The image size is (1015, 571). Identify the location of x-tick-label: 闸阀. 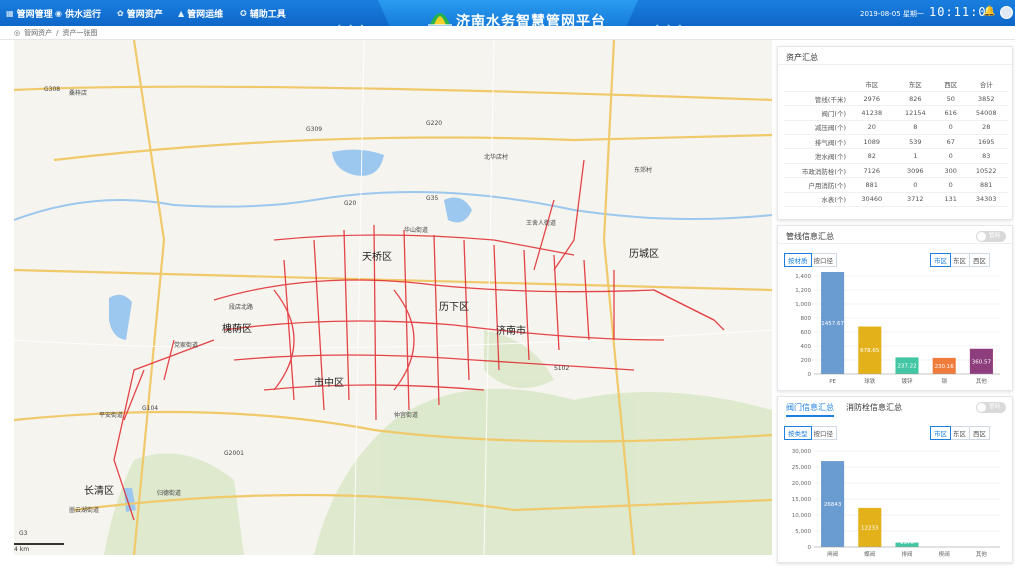
(832, 554).